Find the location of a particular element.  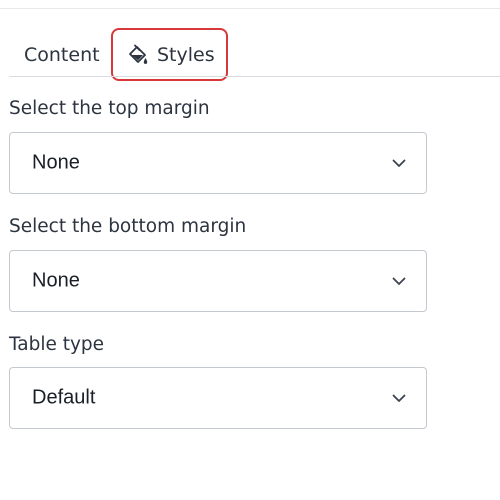

tab-content: Content is located at coordinates (62, 55).